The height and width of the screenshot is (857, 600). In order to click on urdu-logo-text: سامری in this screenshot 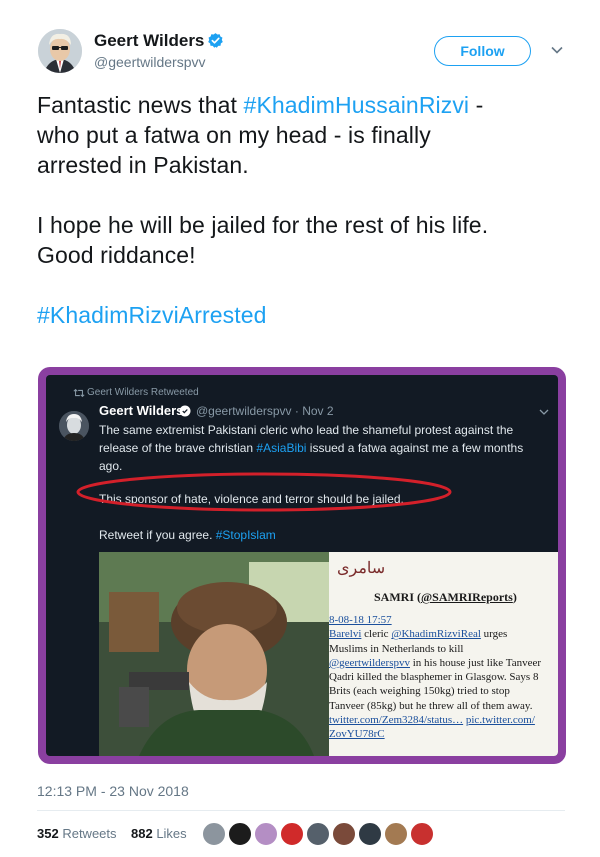, I will do `click(361, 568)`.